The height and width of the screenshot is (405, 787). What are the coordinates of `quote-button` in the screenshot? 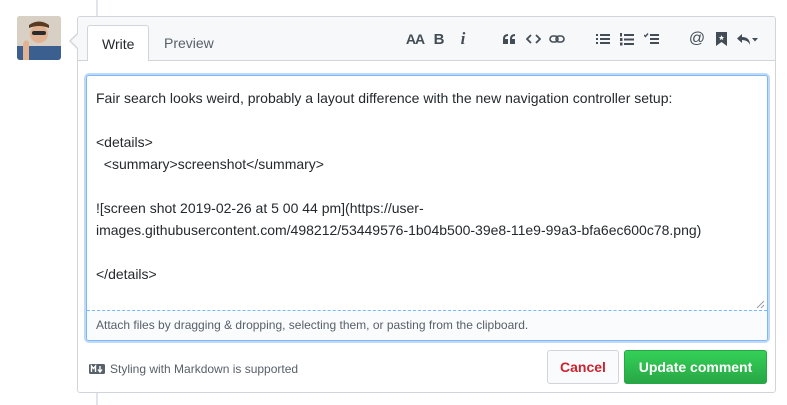 It's located at (509, 39).